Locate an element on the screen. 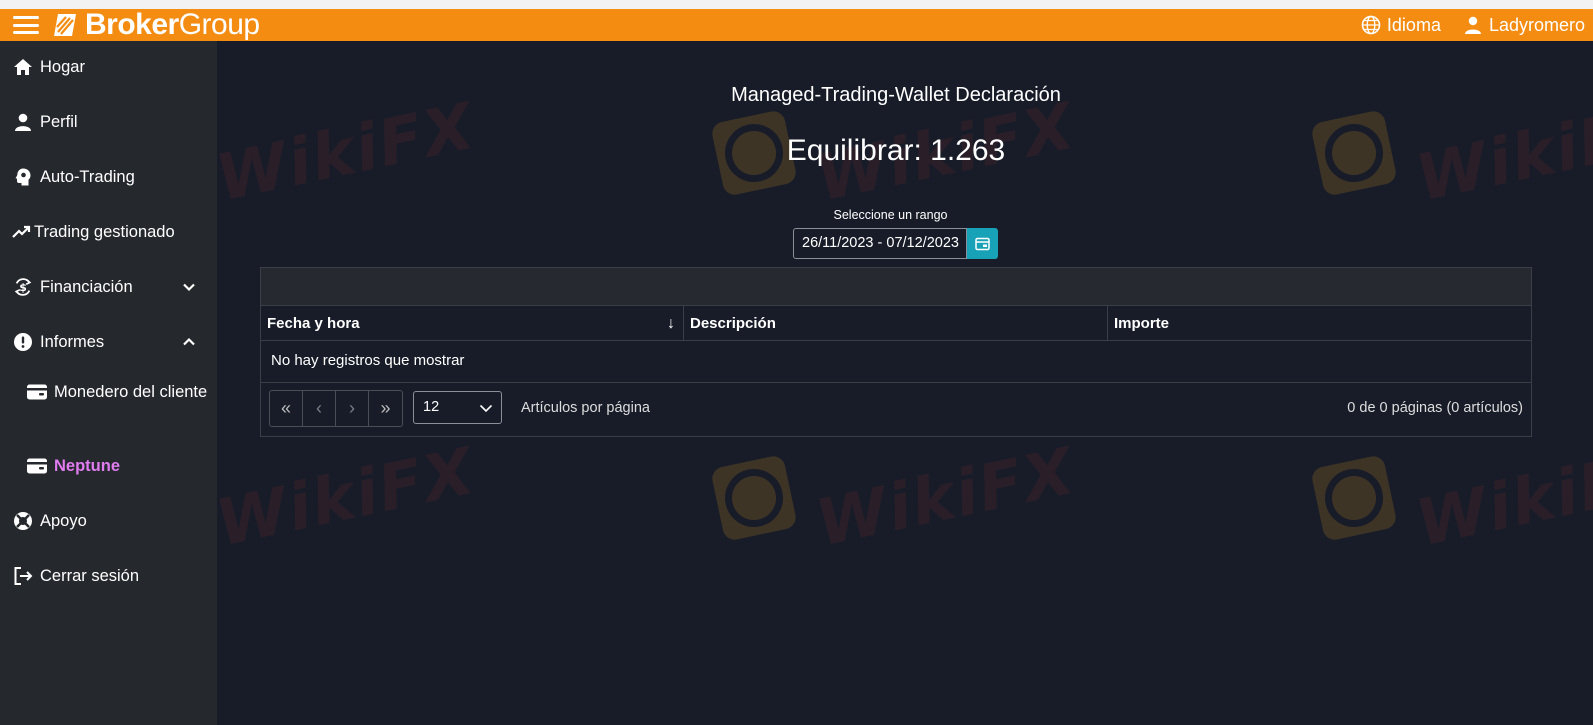 Image resolution: width=1593 pixels, height=725 pixels. page-size-select: 12 is located at coordinates (457, 407).